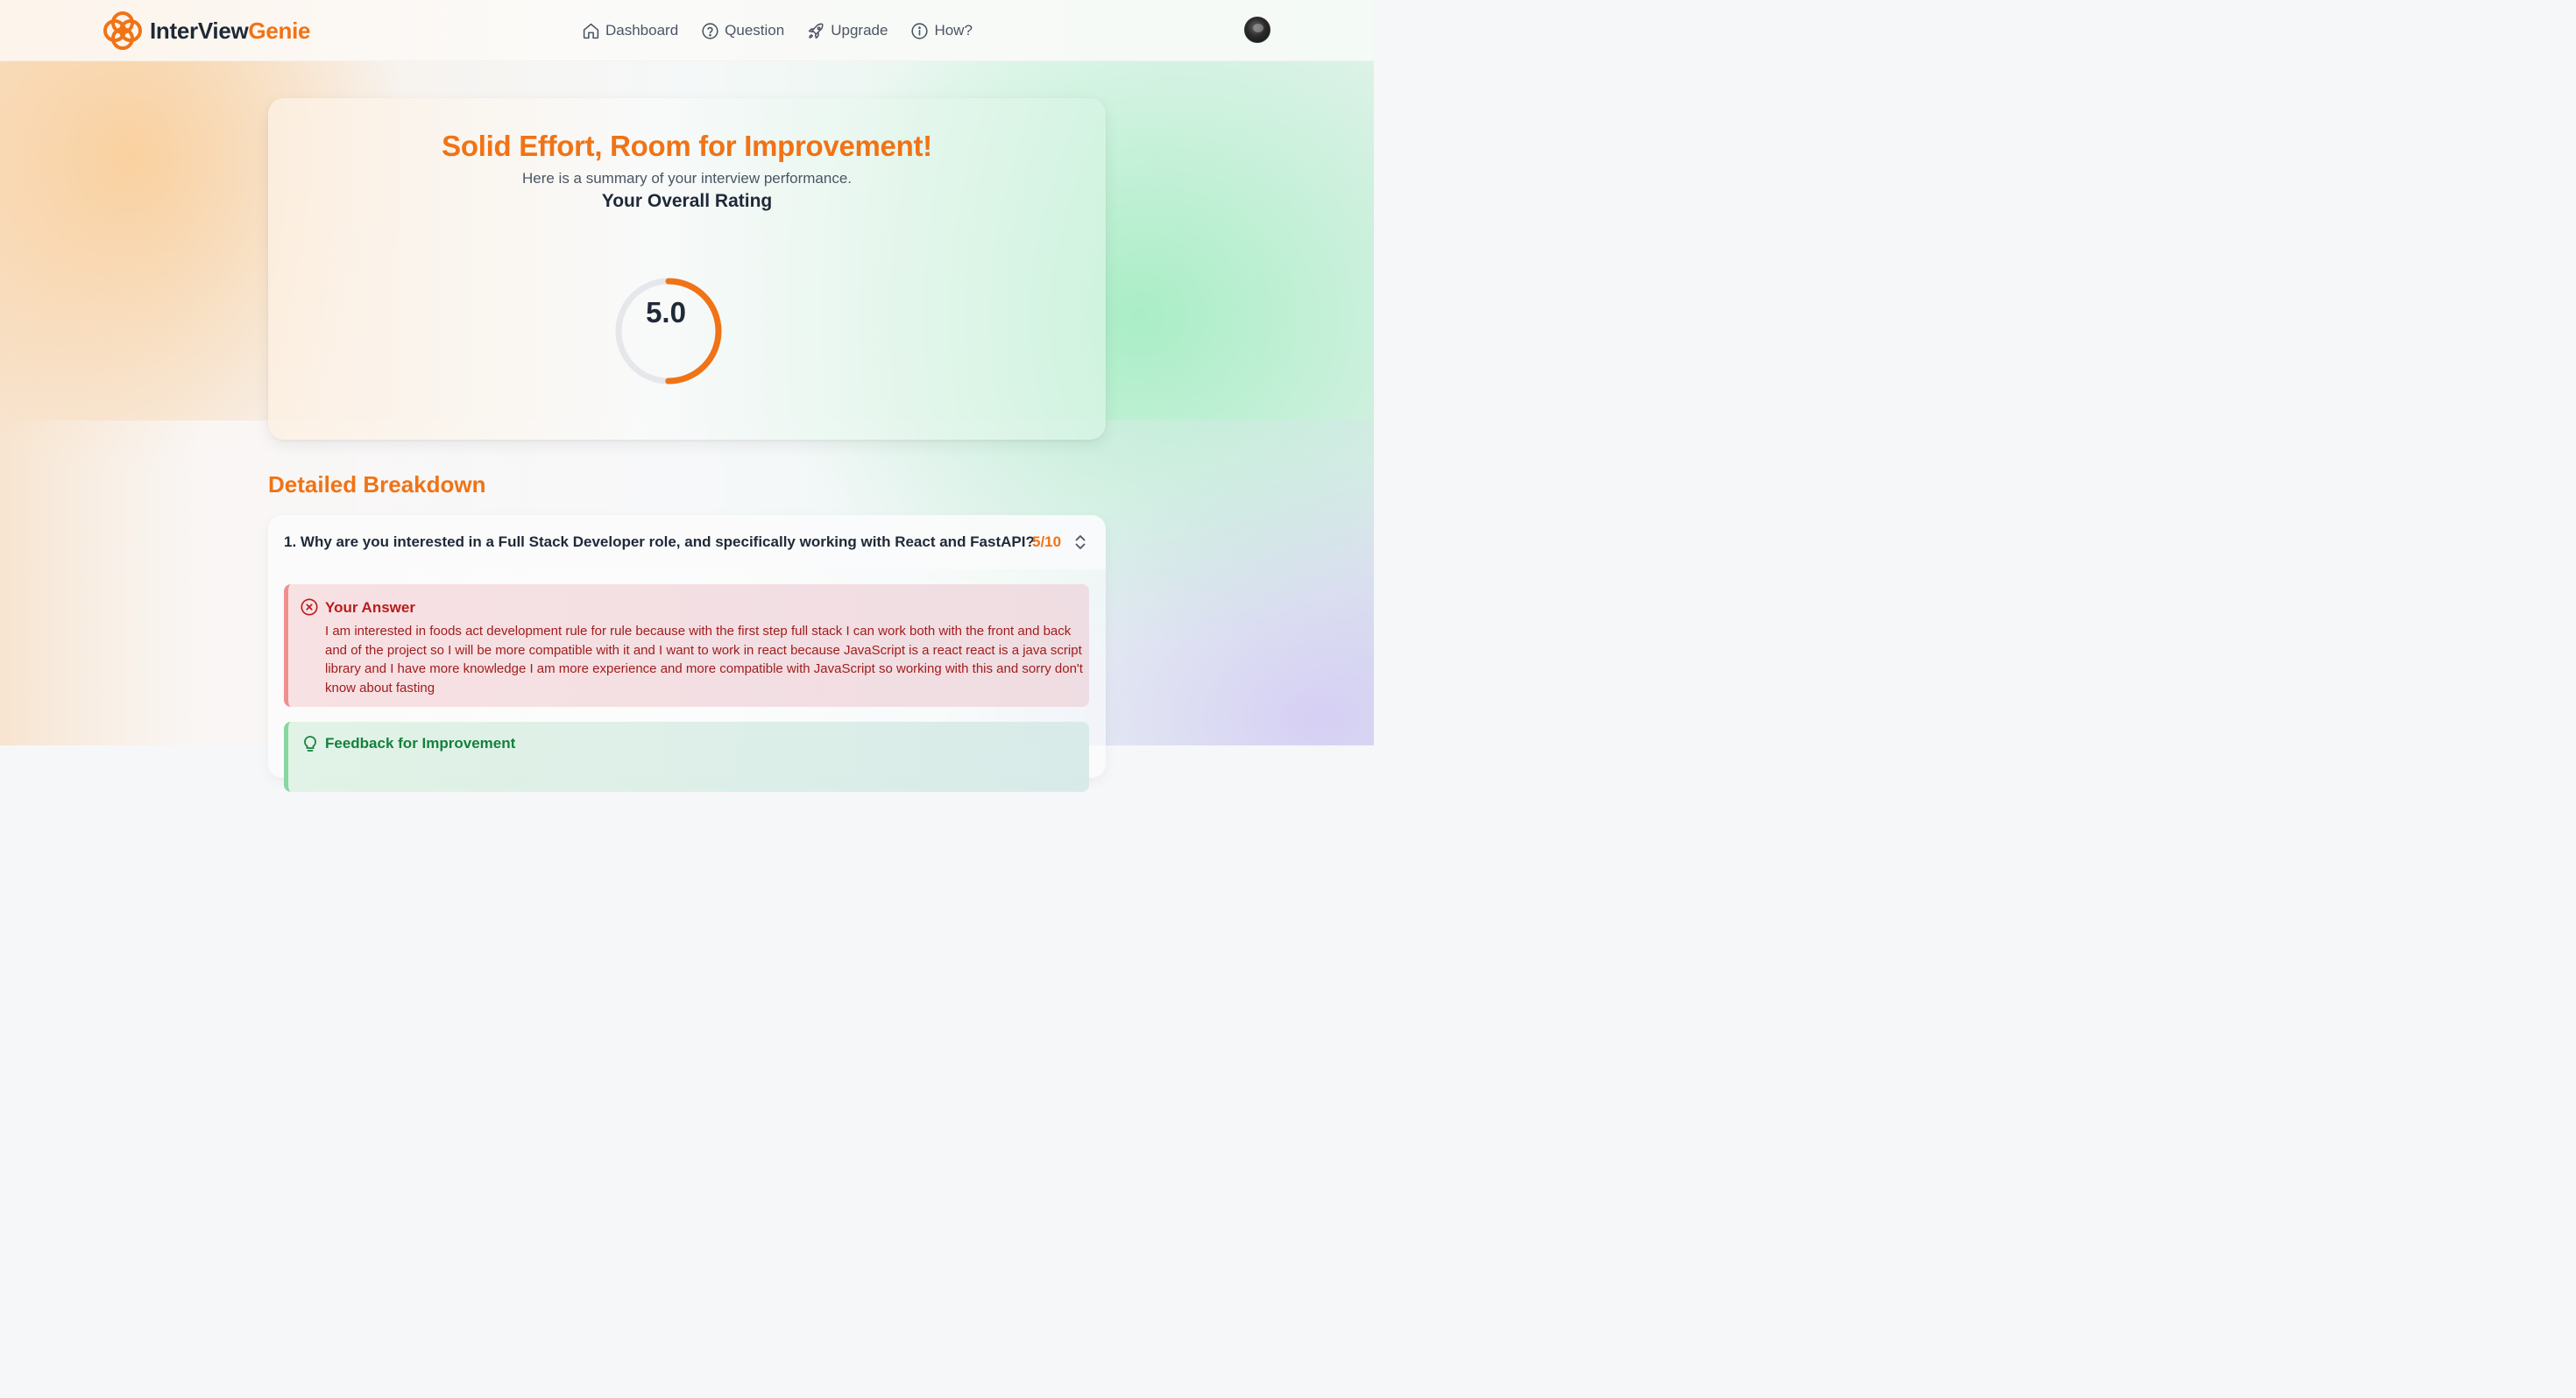  I want to click on nav-question-label: Question, so click(755, 30).